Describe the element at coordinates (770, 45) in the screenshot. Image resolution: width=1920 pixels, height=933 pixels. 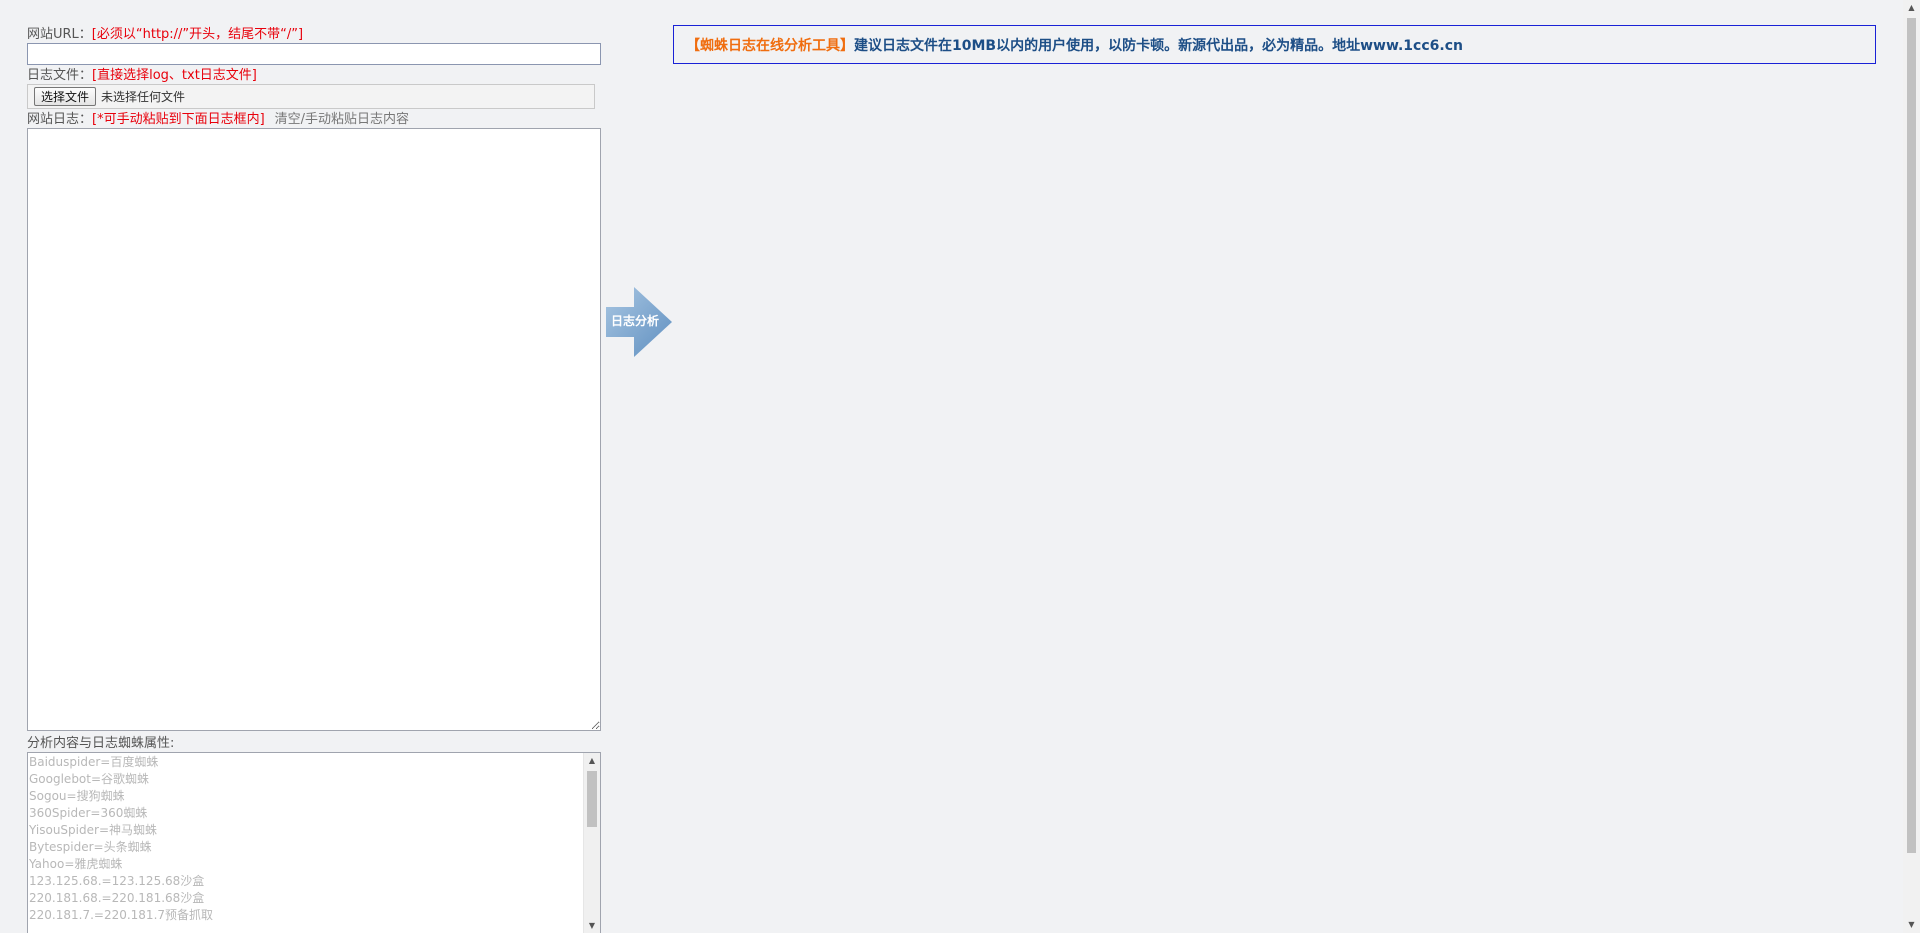
I see `notice-title: 【蜘蛛日志在线分析工具】` at that location.